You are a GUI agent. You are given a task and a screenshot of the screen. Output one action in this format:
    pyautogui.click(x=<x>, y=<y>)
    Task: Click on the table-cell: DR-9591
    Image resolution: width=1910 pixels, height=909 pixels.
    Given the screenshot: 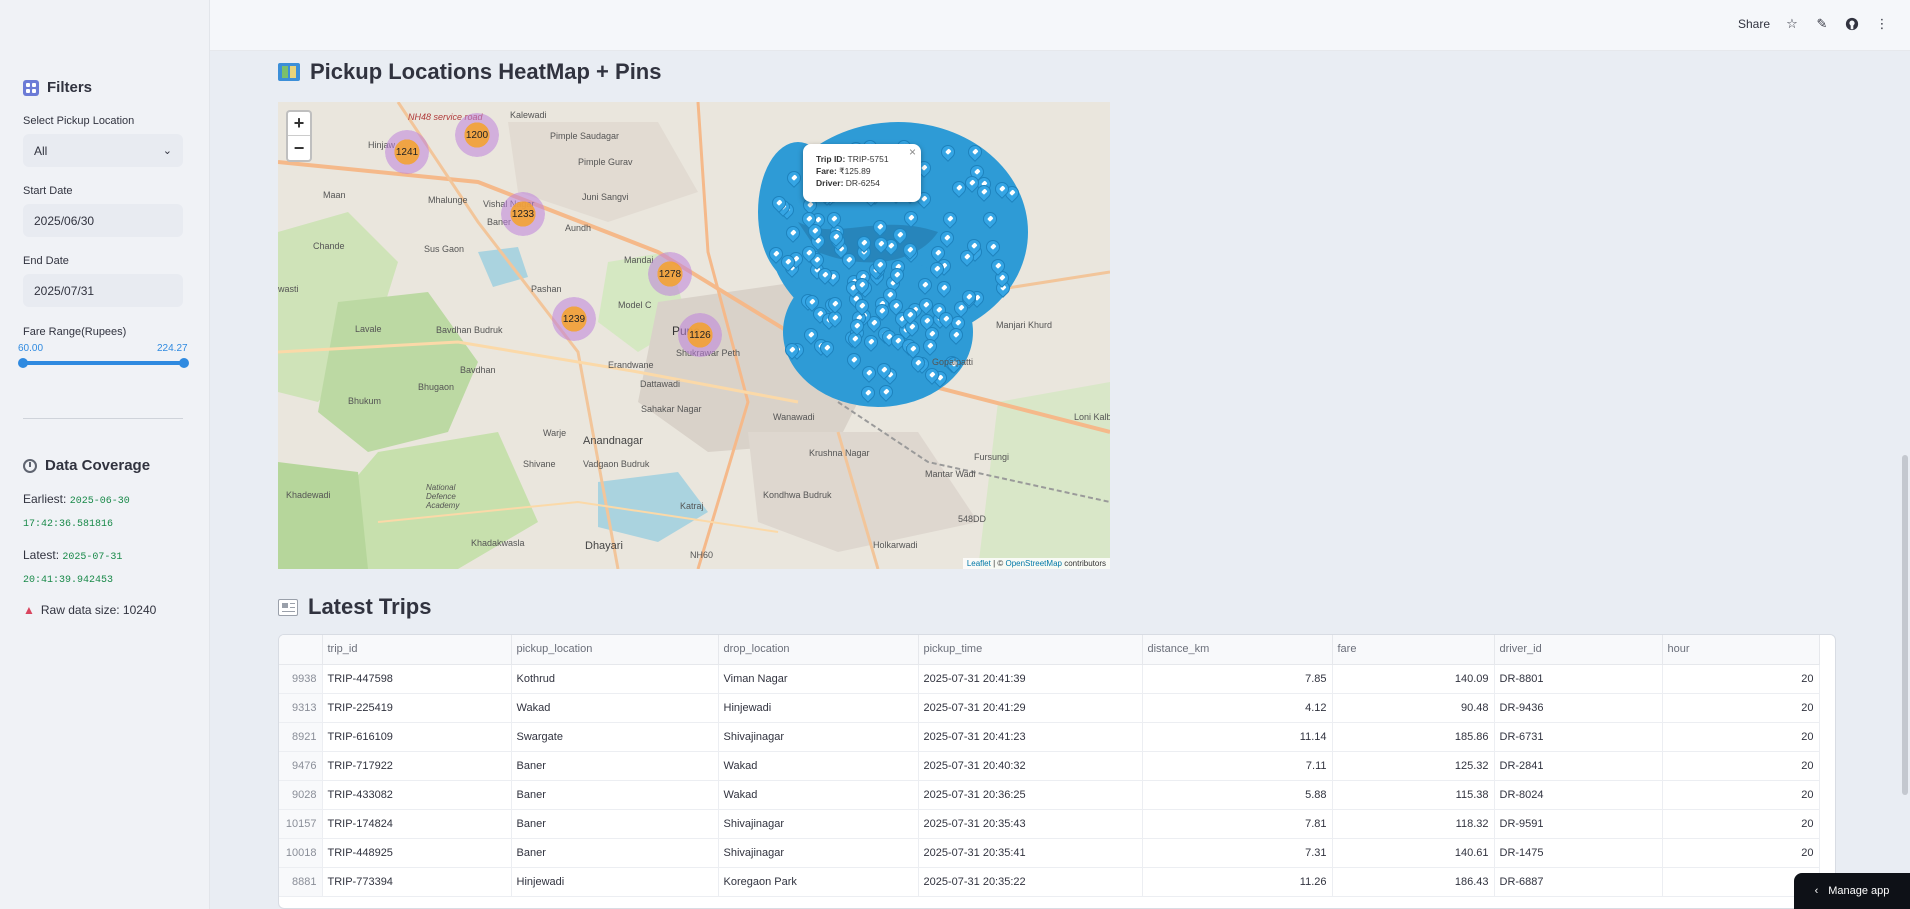 What is the action you would take?
    pyautogui.click(x=1578, y=824)
    